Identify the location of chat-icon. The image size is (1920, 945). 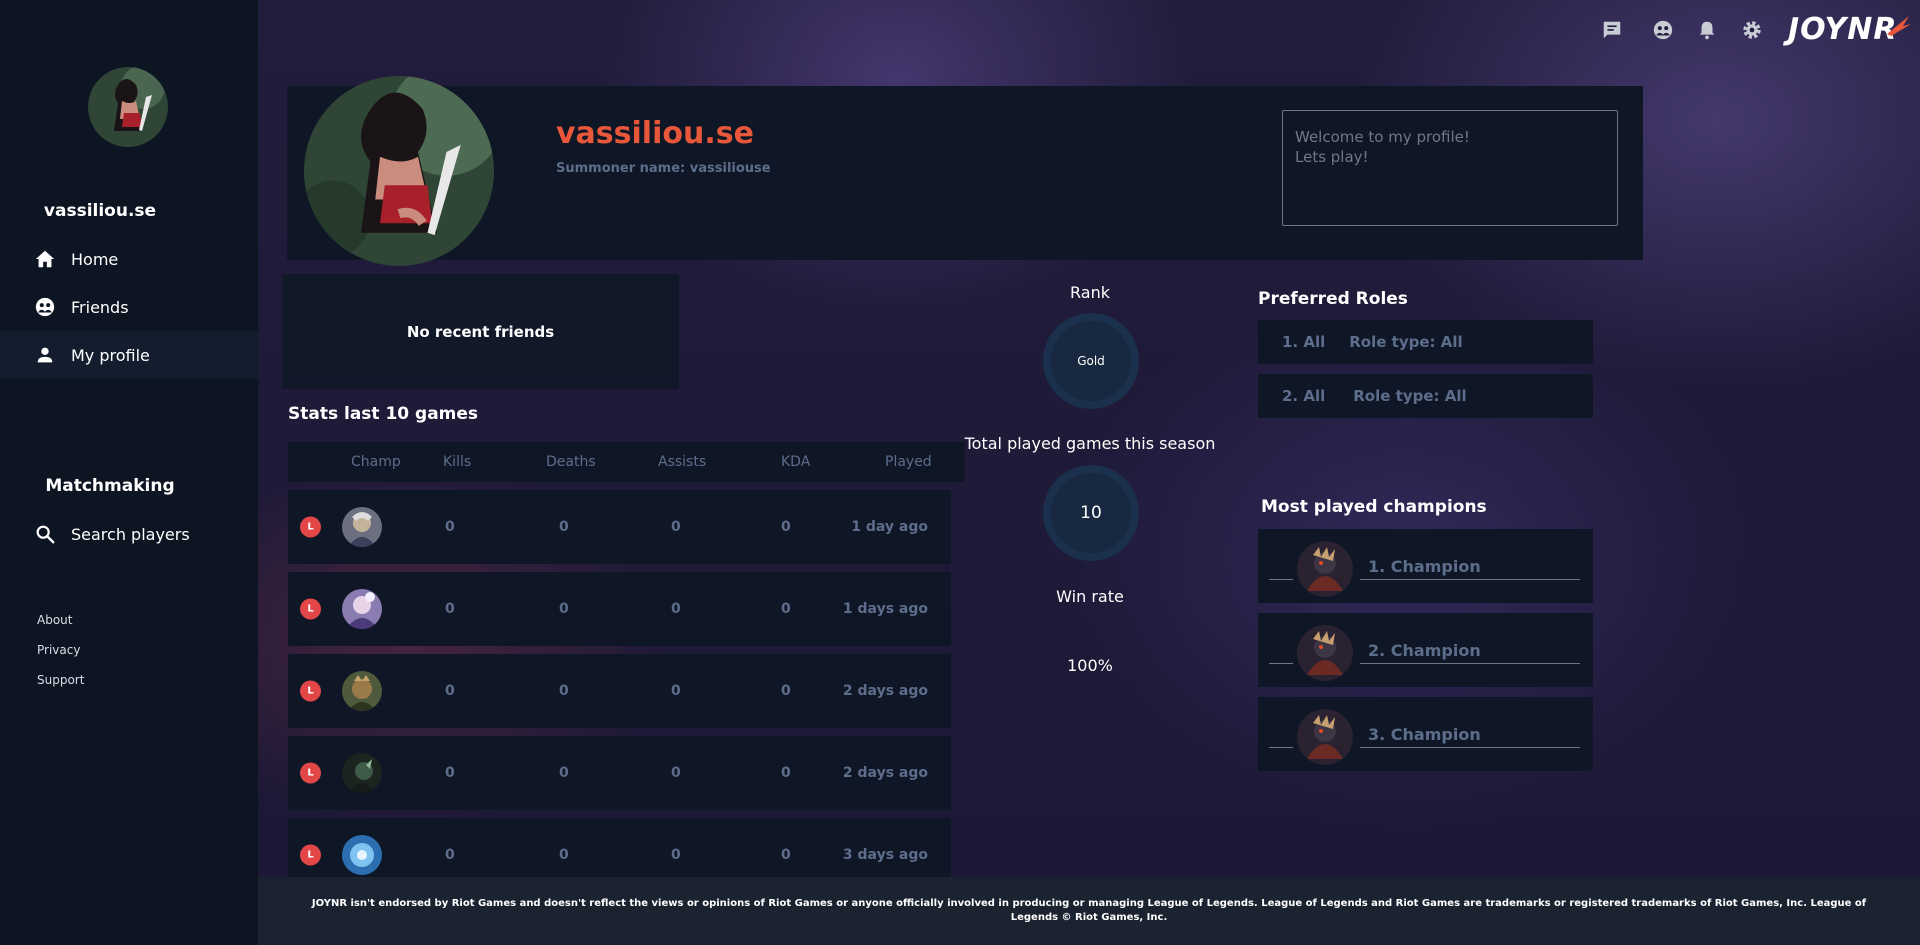
(1612, 30).